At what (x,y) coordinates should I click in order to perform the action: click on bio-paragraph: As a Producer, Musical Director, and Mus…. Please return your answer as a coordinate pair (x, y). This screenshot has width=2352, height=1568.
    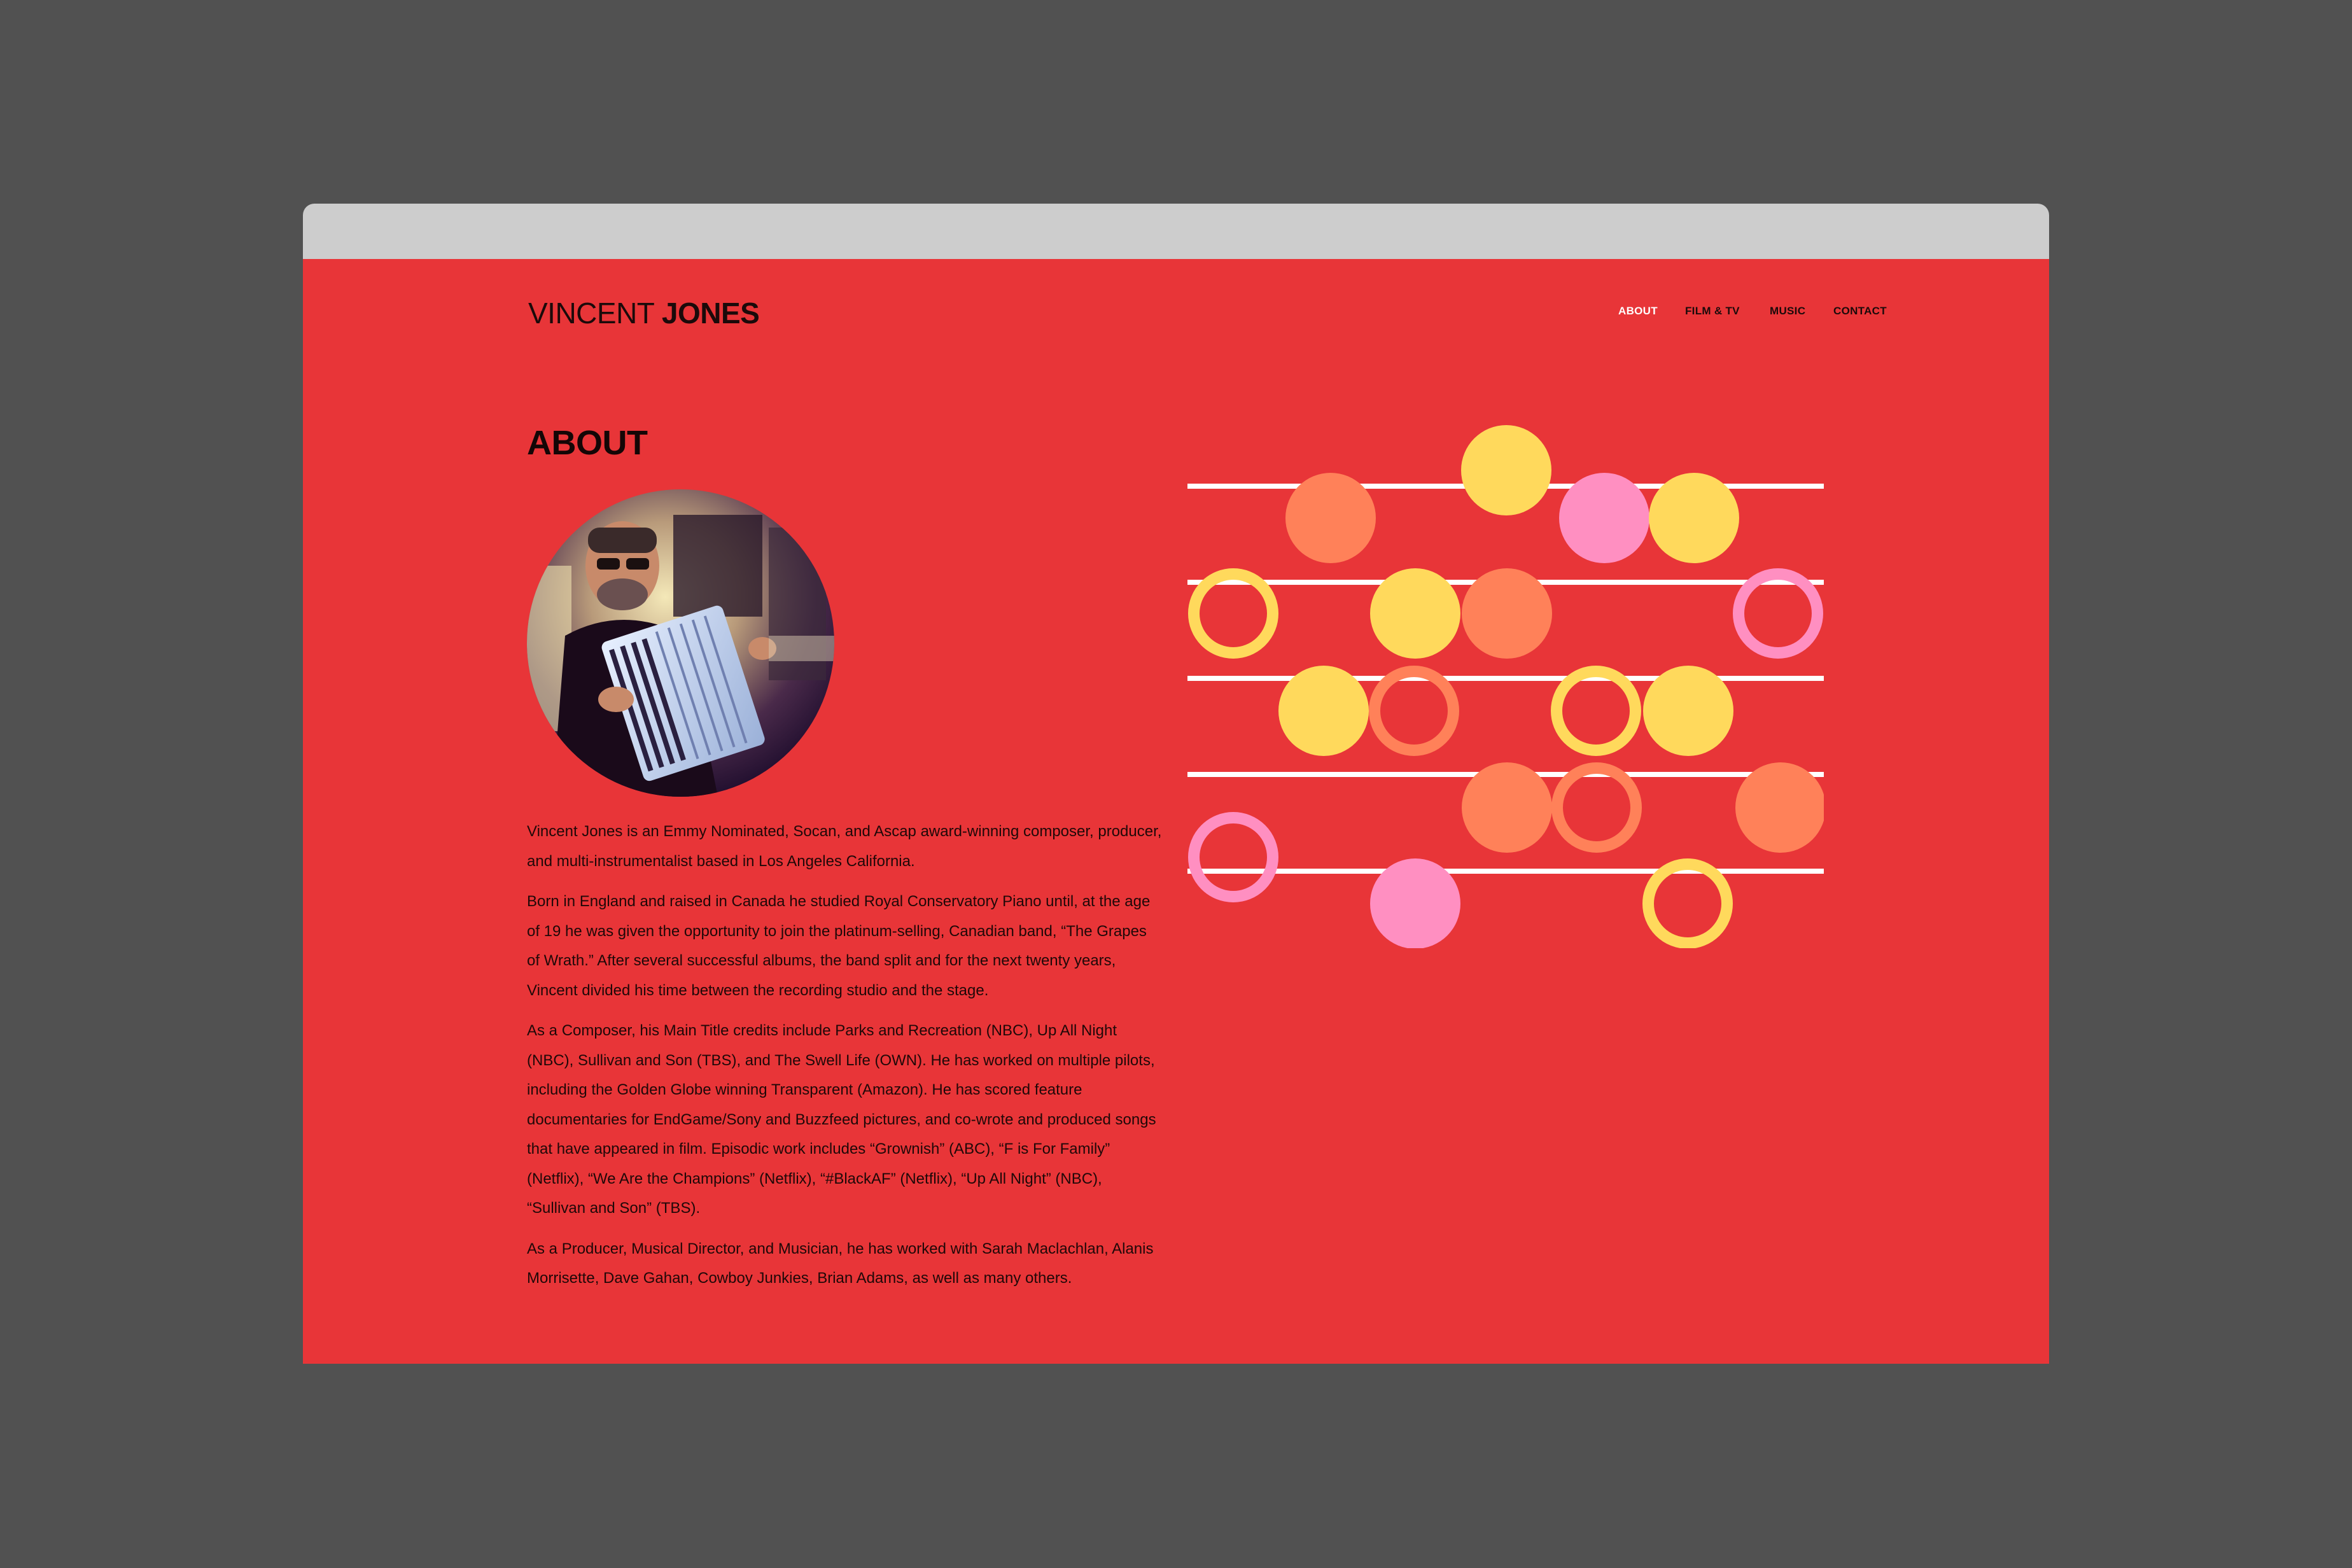
    Looking at the image, I should click on (840, 1263).